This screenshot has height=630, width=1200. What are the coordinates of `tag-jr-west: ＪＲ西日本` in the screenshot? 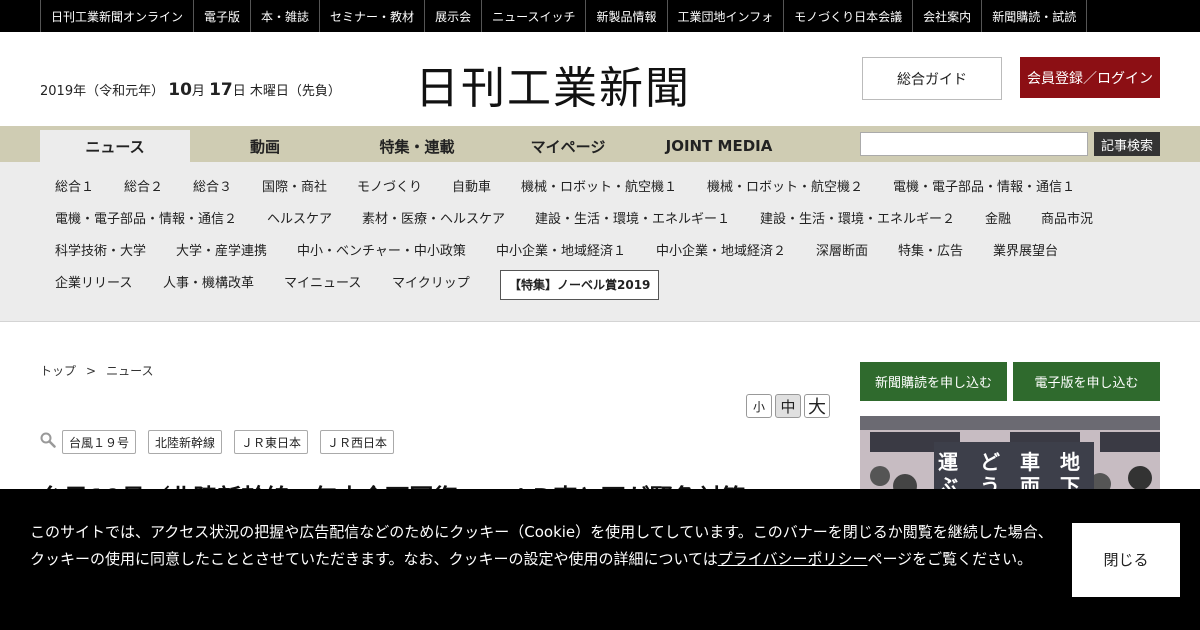 It's located at (357, 442).